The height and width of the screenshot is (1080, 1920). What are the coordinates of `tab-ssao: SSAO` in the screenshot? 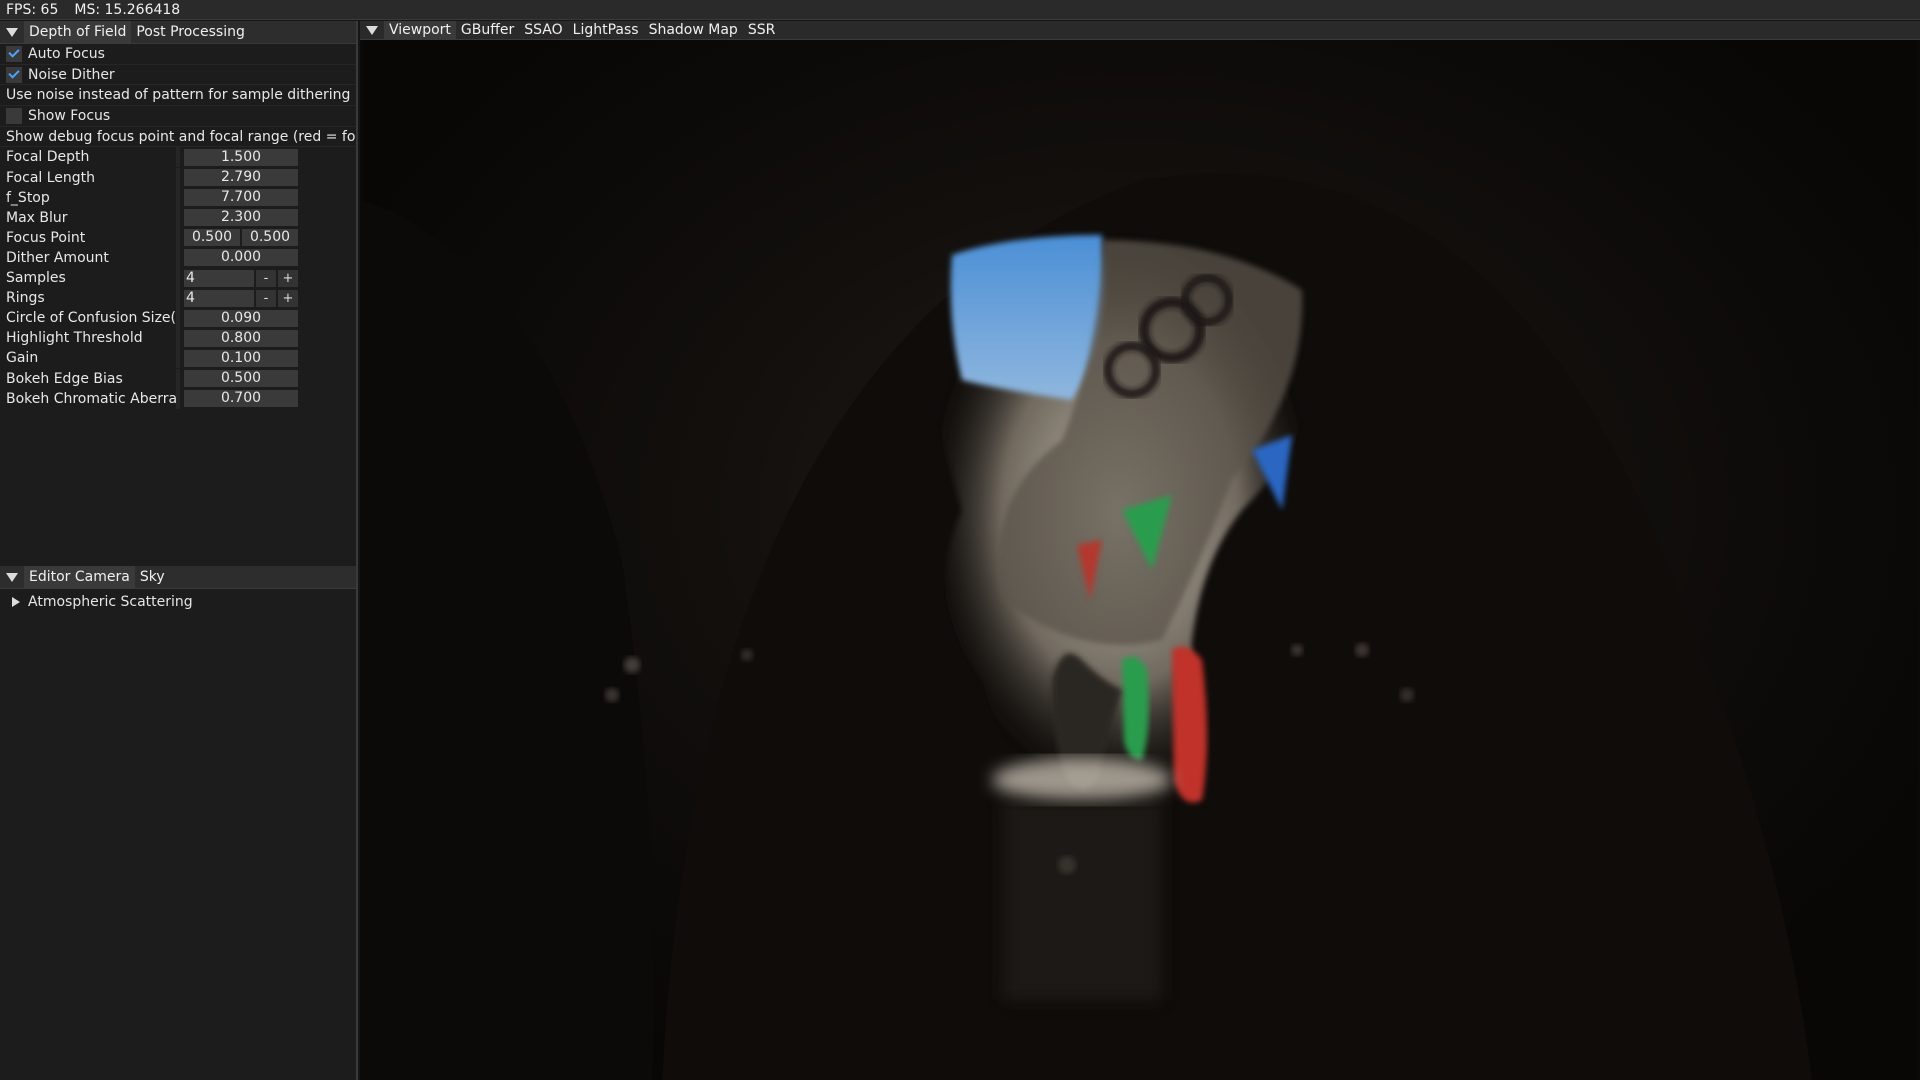 It's located at (543, 30).